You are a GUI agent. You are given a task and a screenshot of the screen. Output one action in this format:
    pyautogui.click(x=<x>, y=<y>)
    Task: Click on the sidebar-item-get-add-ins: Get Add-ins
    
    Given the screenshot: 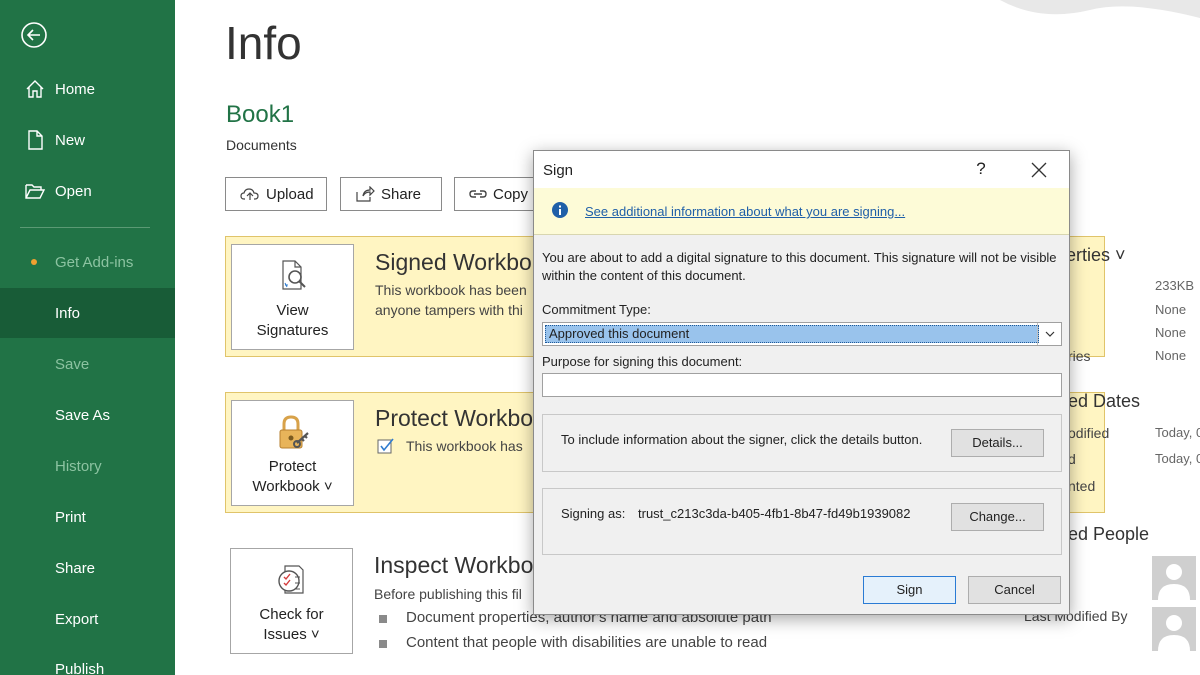 What is the action you would take?
    pyautogui.click(x=87, y=262)
    